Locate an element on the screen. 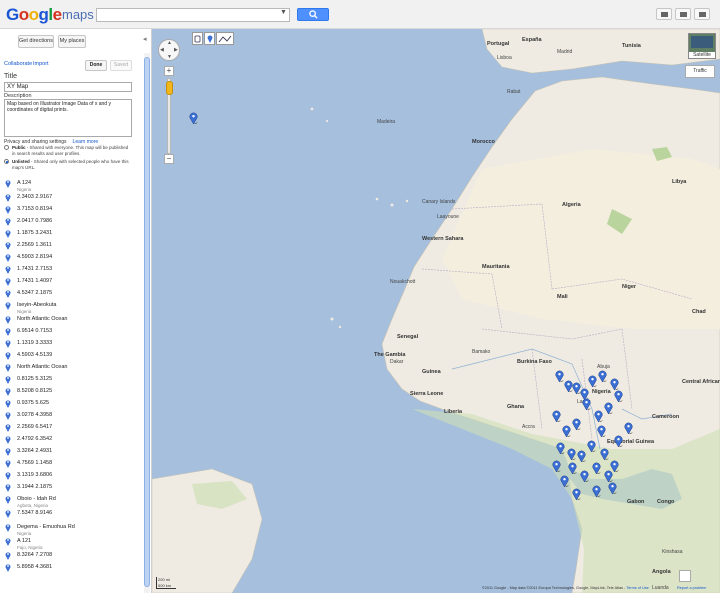 The width and height of the screenshot is (720, 593). place-name: 1.1875 3.2431 is located at coordinates (34, 233).